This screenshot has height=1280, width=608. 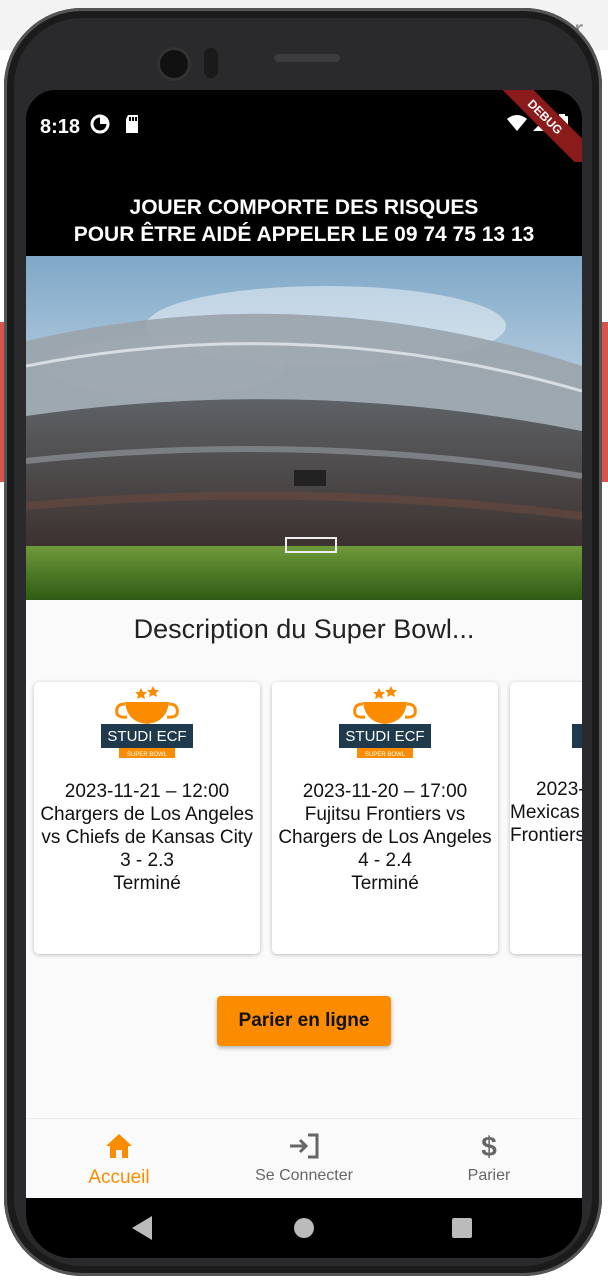 What do you see at coordinates (174, 64) in the screenshot?
I see `front-camera` at bounding box center [174, 64].